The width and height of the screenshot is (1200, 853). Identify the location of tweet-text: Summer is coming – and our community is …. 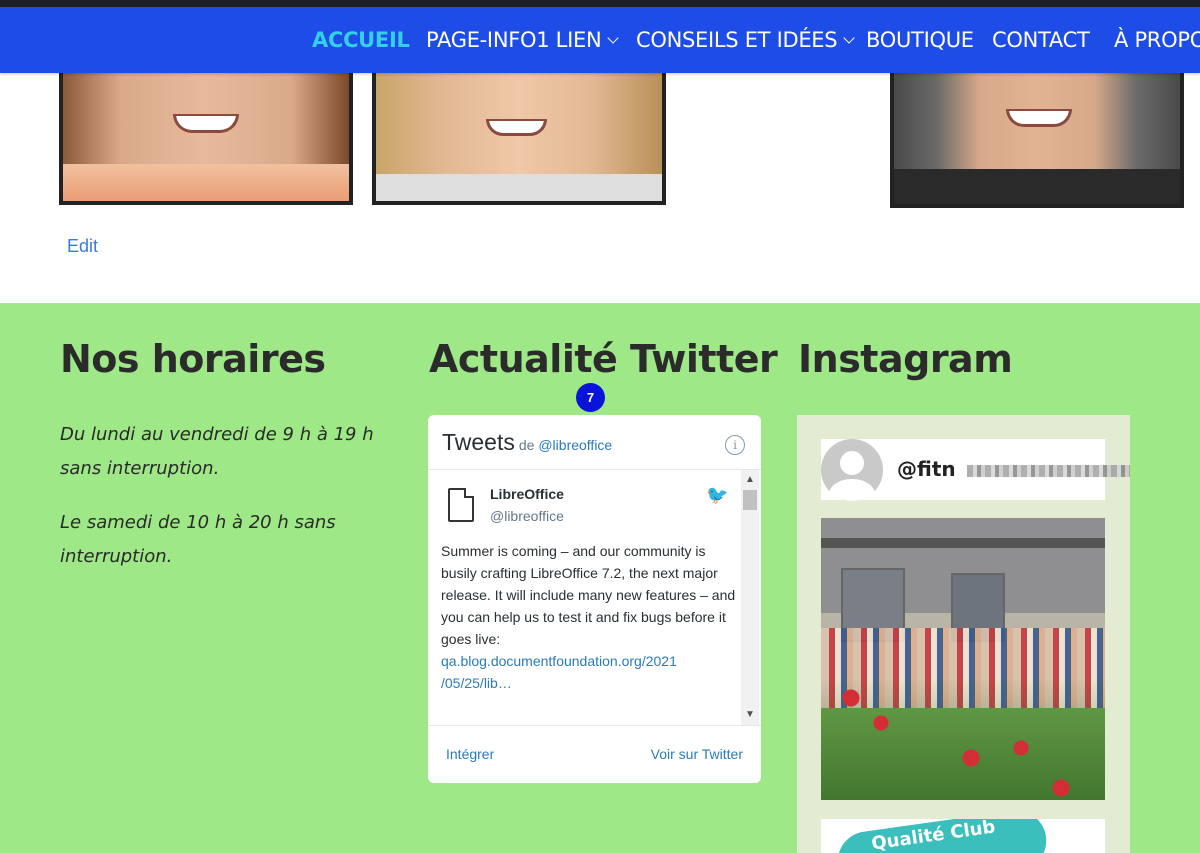
(588, 617).